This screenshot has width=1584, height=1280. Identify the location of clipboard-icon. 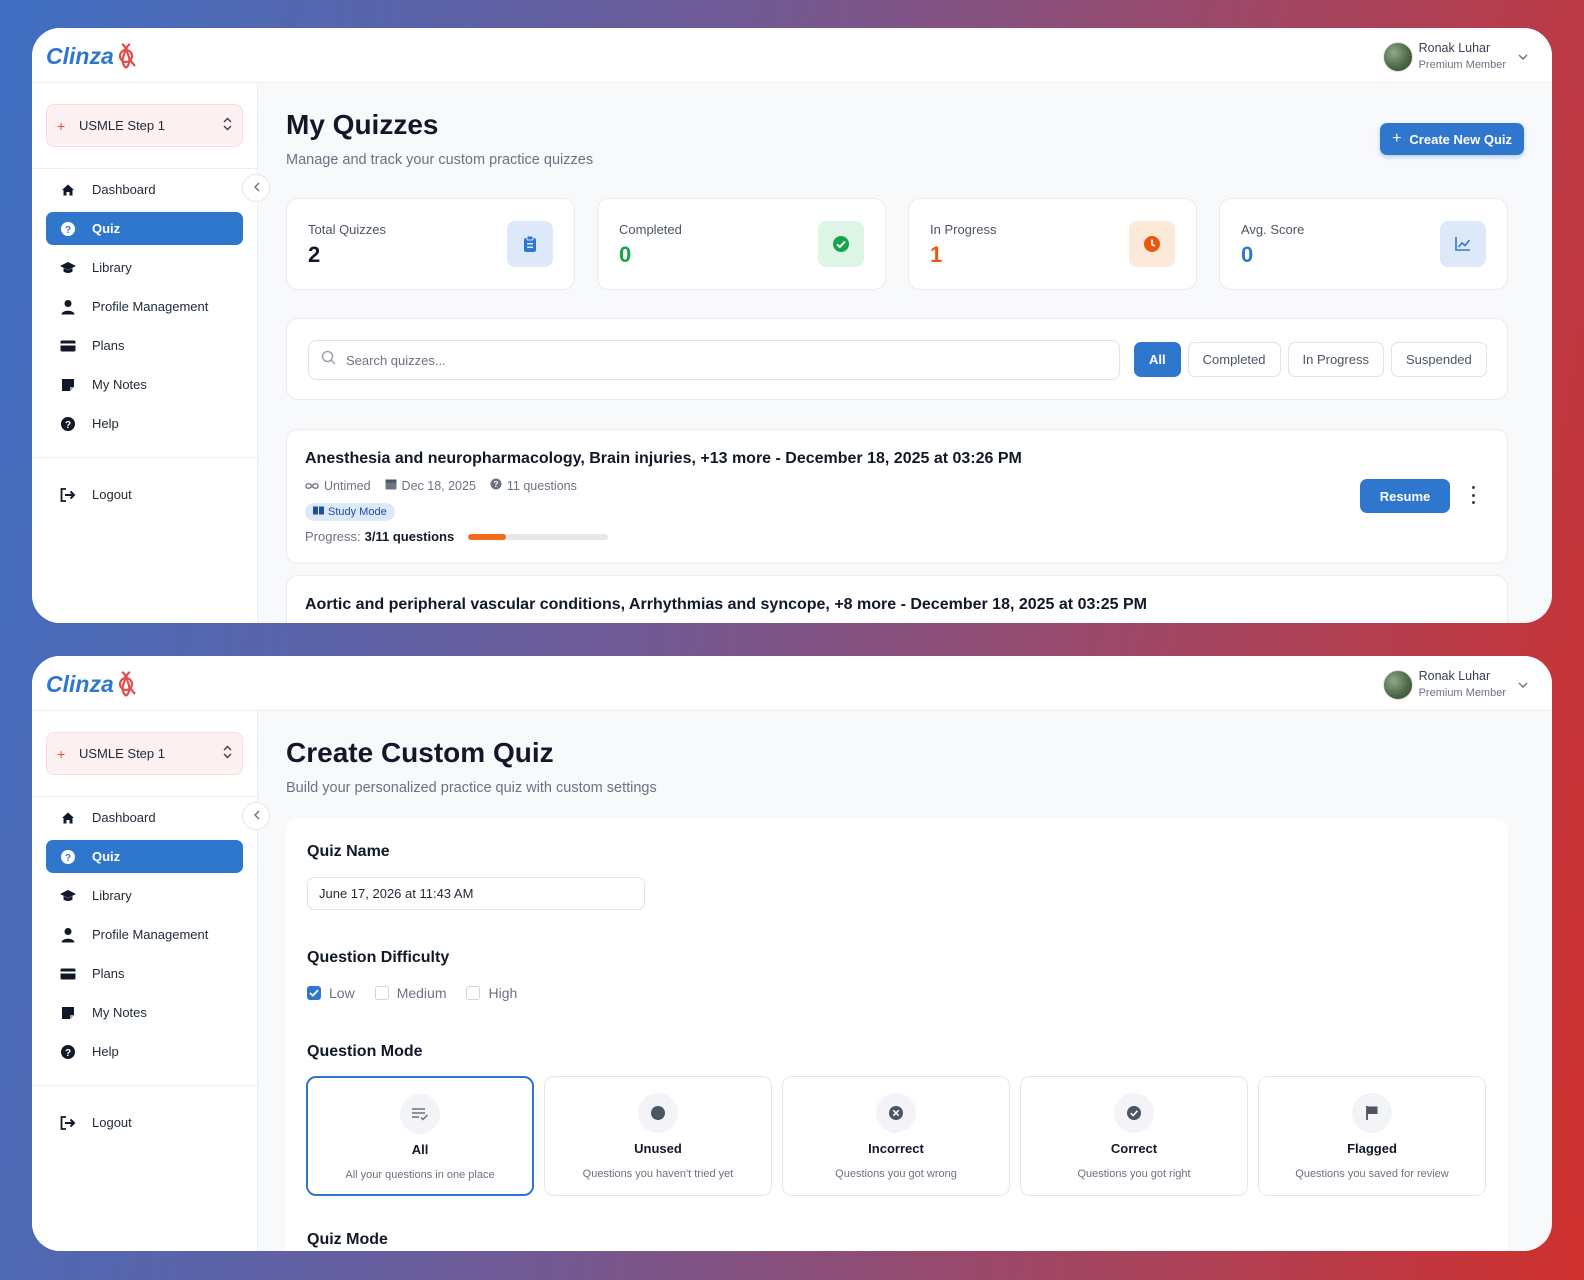
(530, 244).